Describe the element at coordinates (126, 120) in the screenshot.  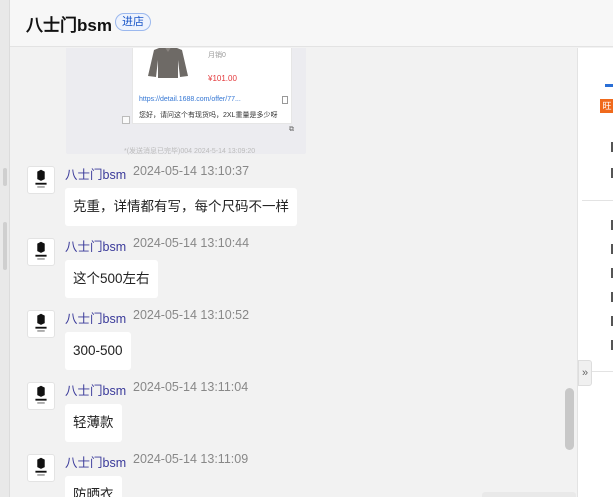
I see `select-square-icon` at that location.